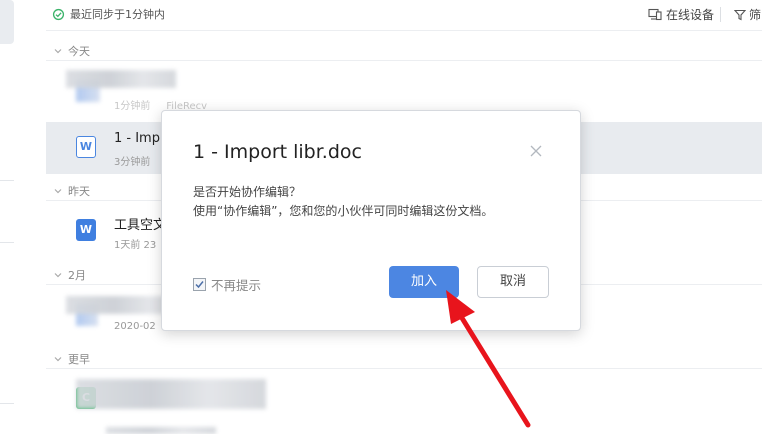 This screenshot has height=434, width=762. I want to click on annotation-arrow, so click(488, 359).